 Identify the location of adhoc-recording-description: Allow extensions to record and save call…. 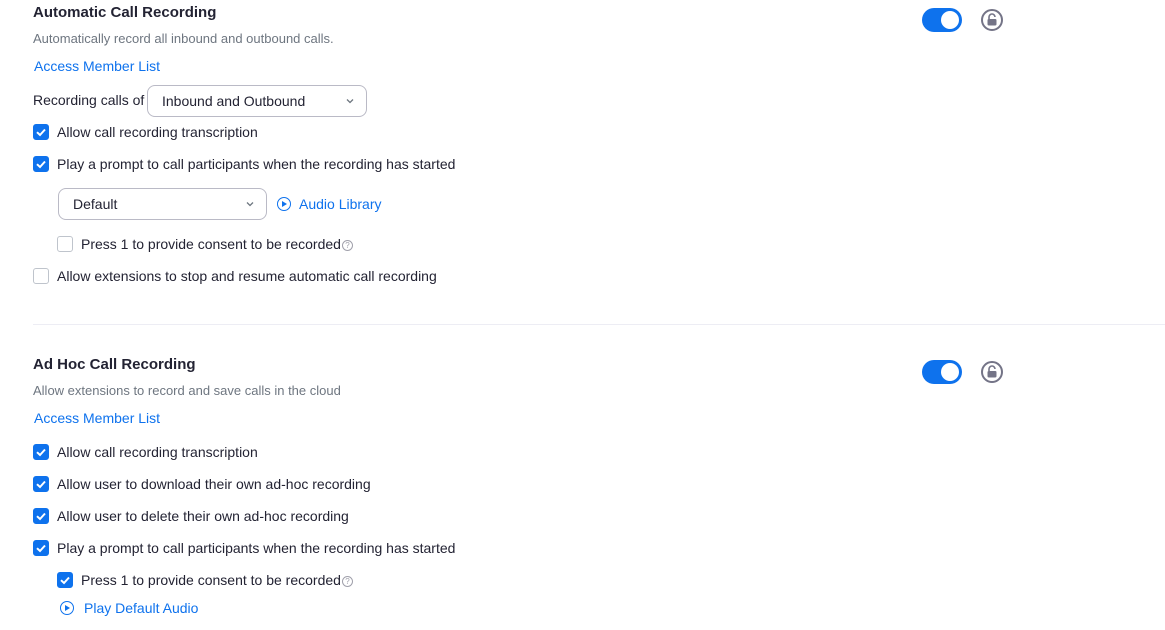
(187, 390).